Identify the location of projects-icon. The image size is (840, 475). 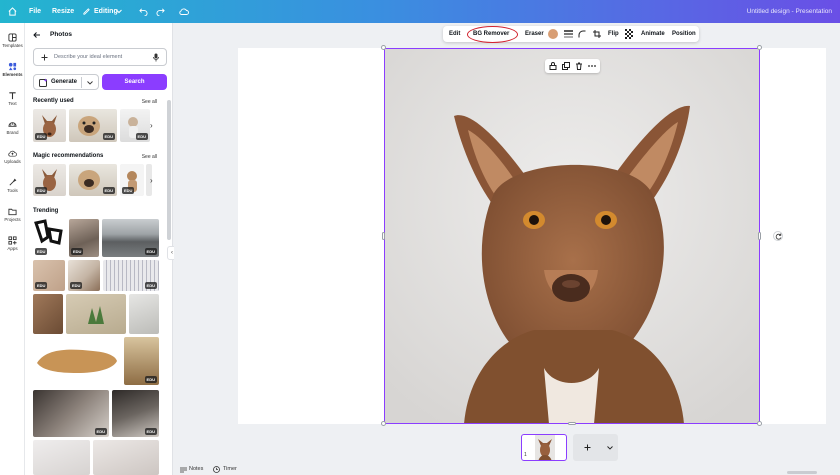
(12, 212).